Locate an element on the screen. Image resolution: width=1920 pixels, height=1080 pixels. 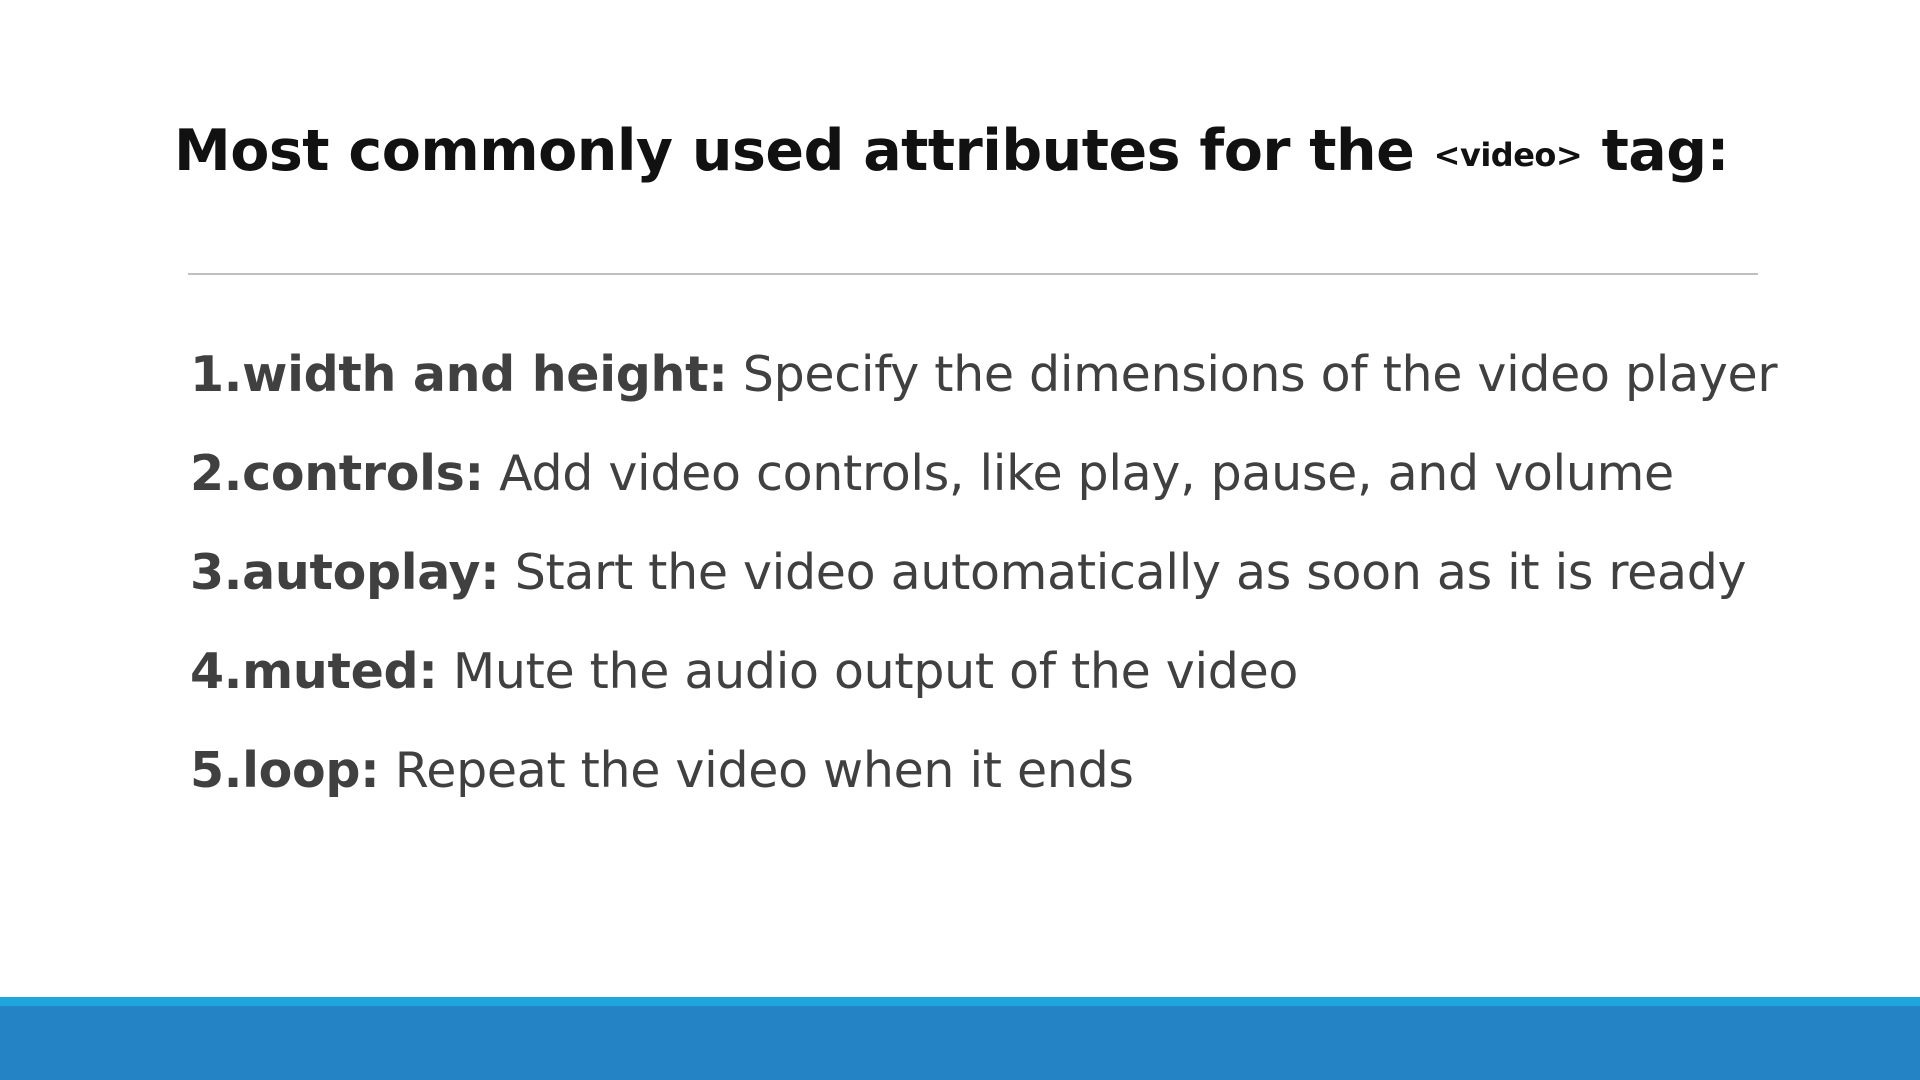
title-divider is located at coordinates (973, 274).